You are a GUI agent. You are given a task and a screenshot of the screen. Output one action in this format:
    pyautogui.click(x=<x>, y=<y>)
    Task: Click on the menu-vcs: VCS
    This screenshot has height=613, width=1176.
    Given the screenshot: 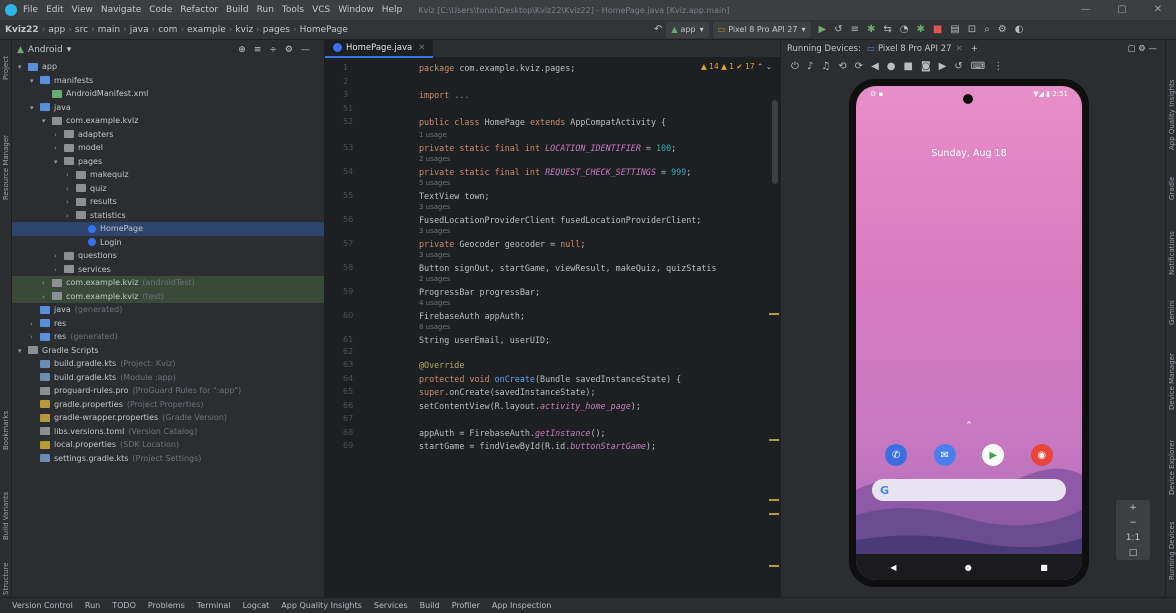 What is the action you would take?
    pyautogui.click(x=321, y=10)
    